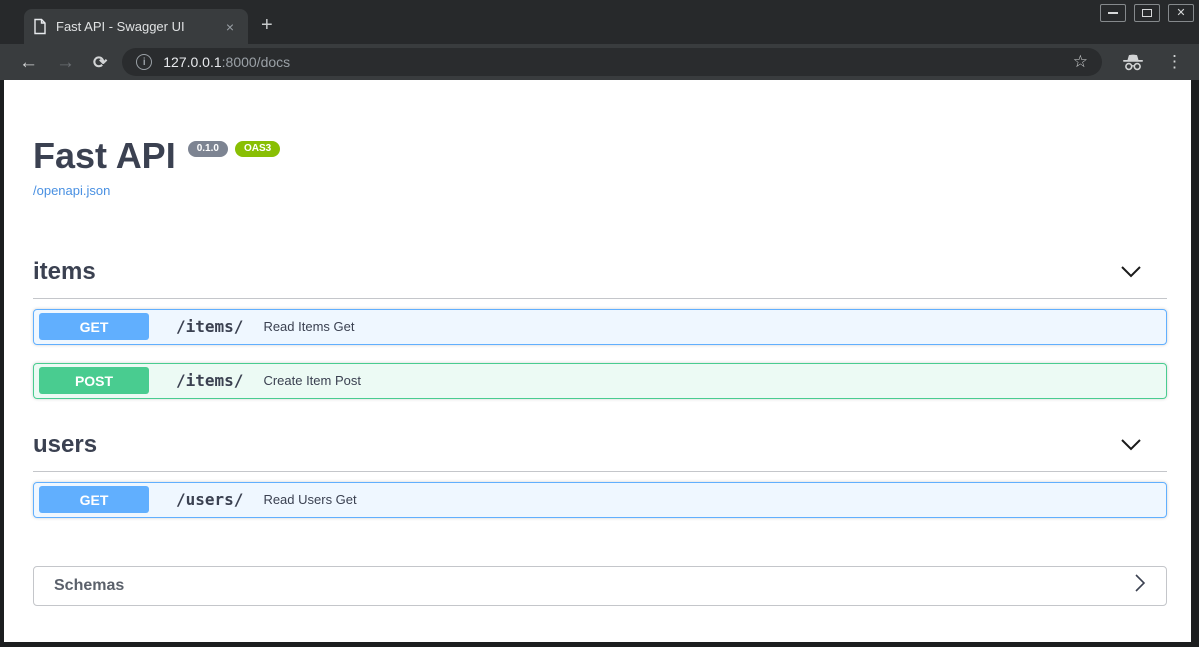 The width and height of the screenshot is (1199, 647). I want to click on close-icon: ✕, so click(1181, 12).